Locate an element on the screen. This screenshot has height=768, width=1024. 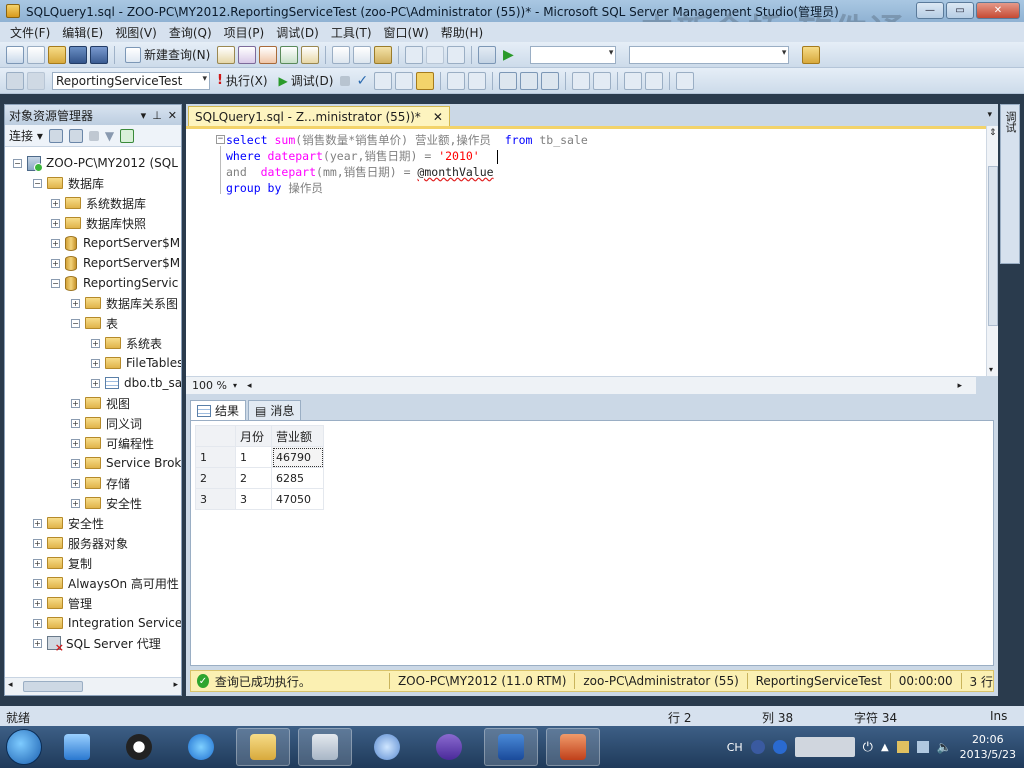
row-number: 2 is located at coordinates (215, 478).